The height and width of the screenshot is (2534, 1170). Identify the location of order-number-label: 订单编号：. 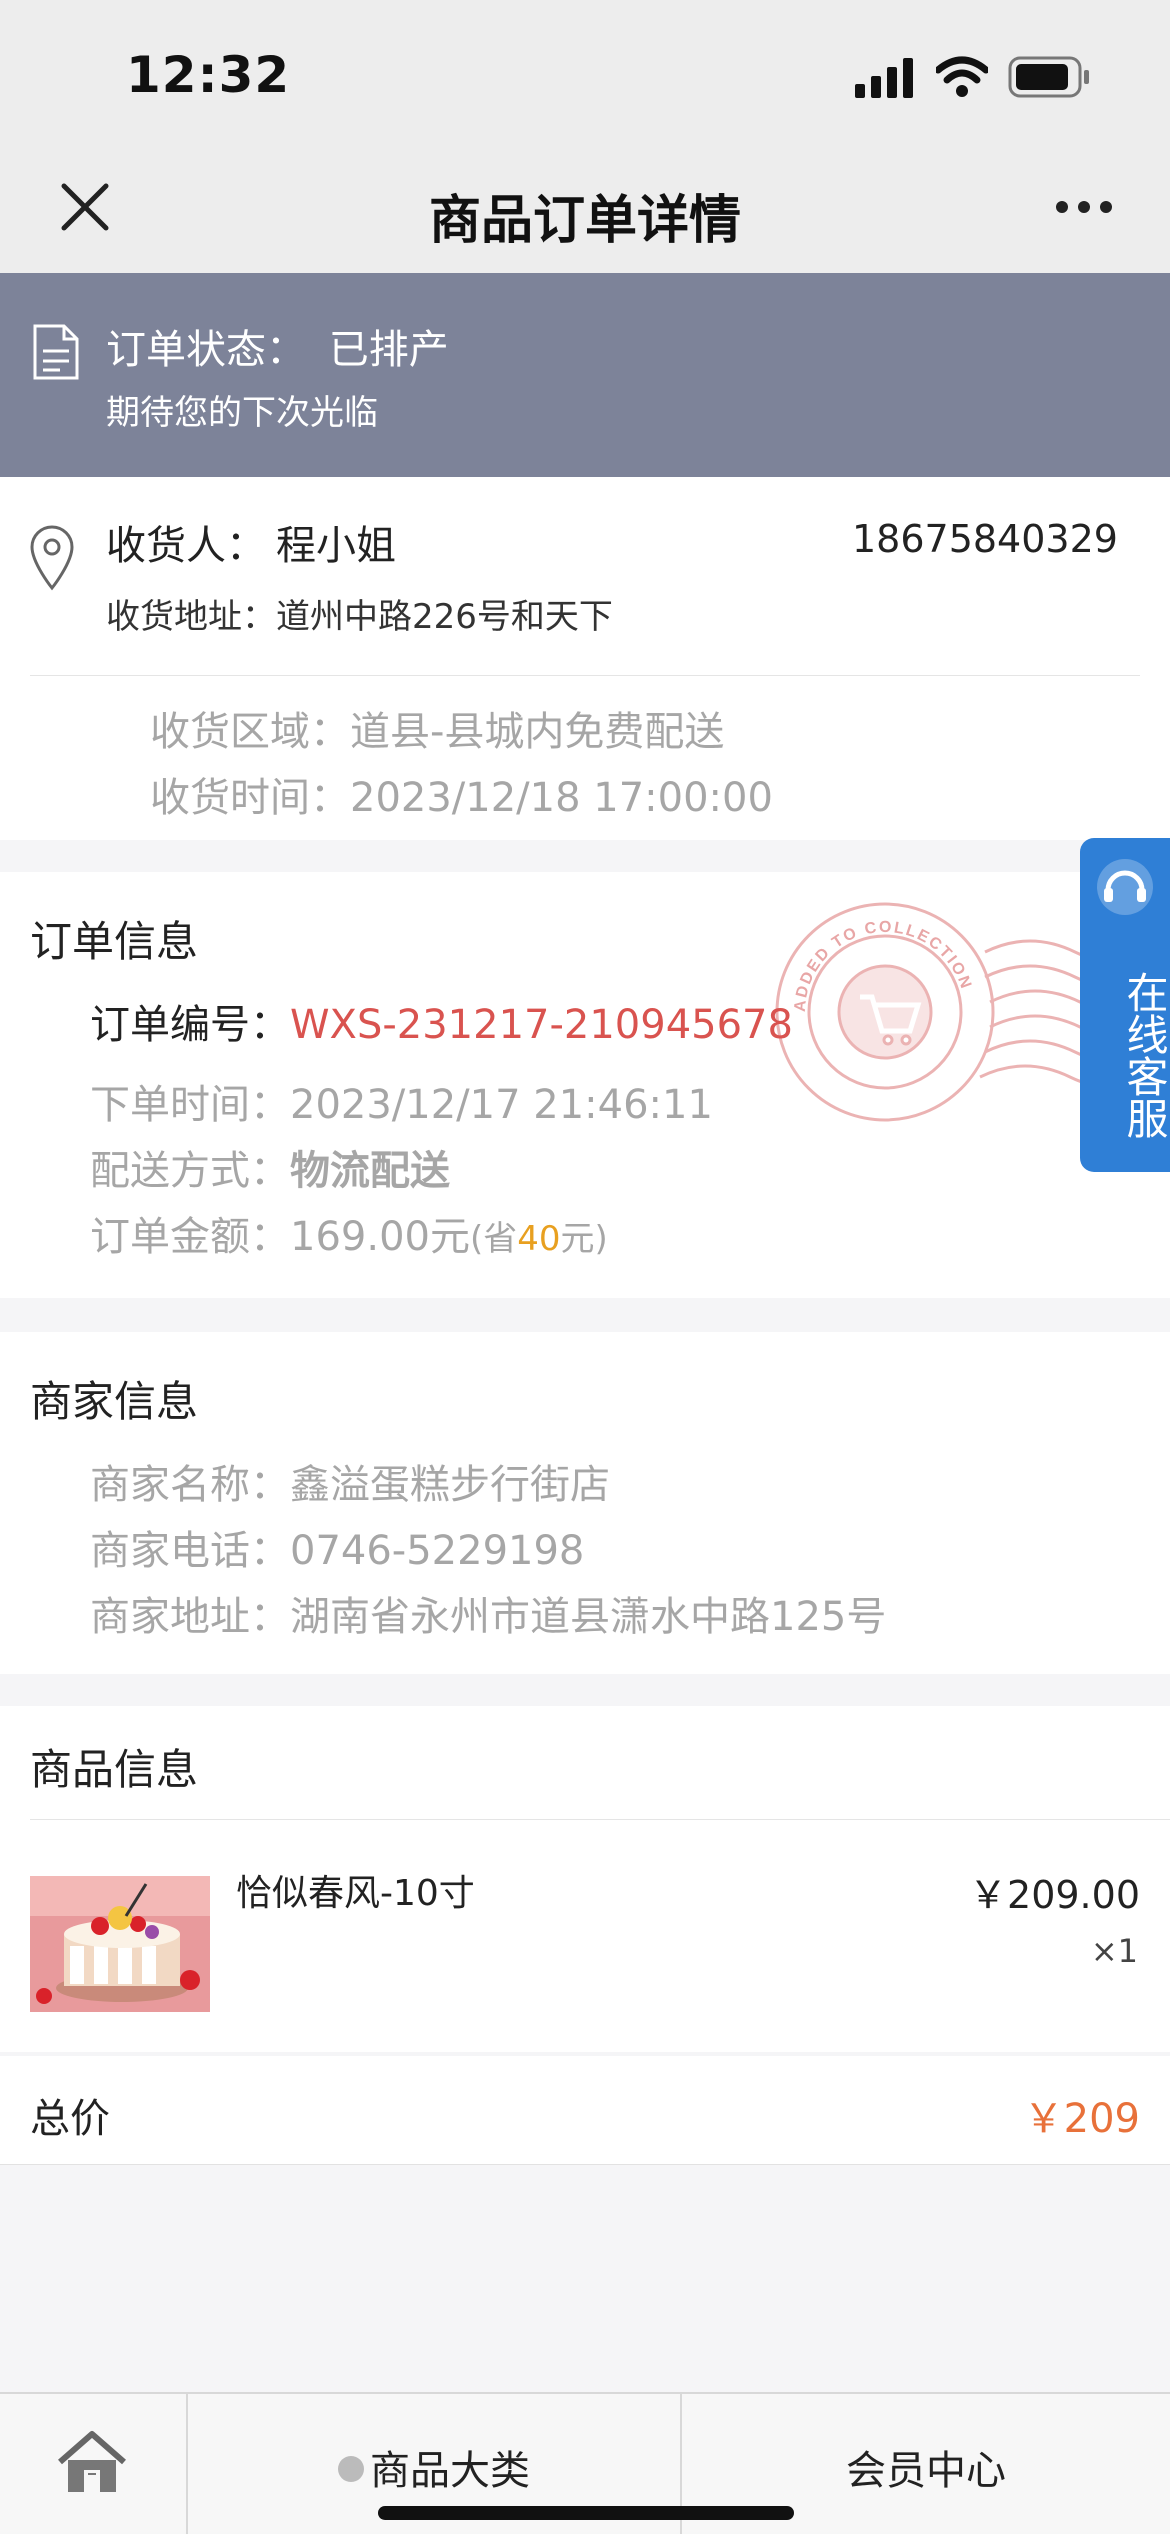
(190, 1025).